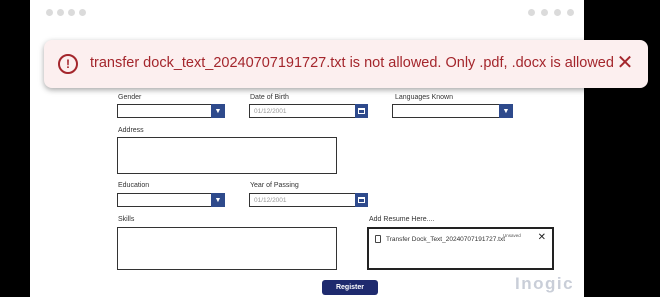 This screenshot has width=660, height=297. What do you see at coordinates (452, 111) in the screenshot?
I see `languages-dropdown: ▼` at bounding box center [452, 111].